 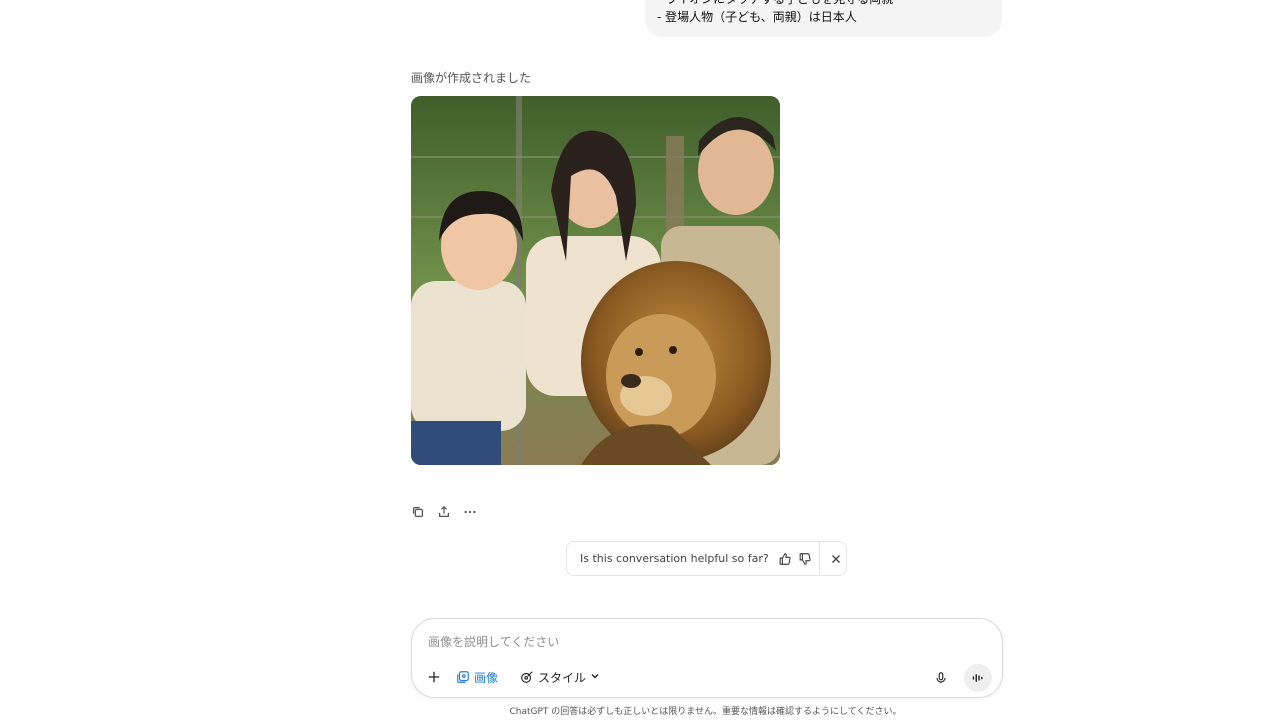 I want to click on plus-icon, so click(x=434, y=677).